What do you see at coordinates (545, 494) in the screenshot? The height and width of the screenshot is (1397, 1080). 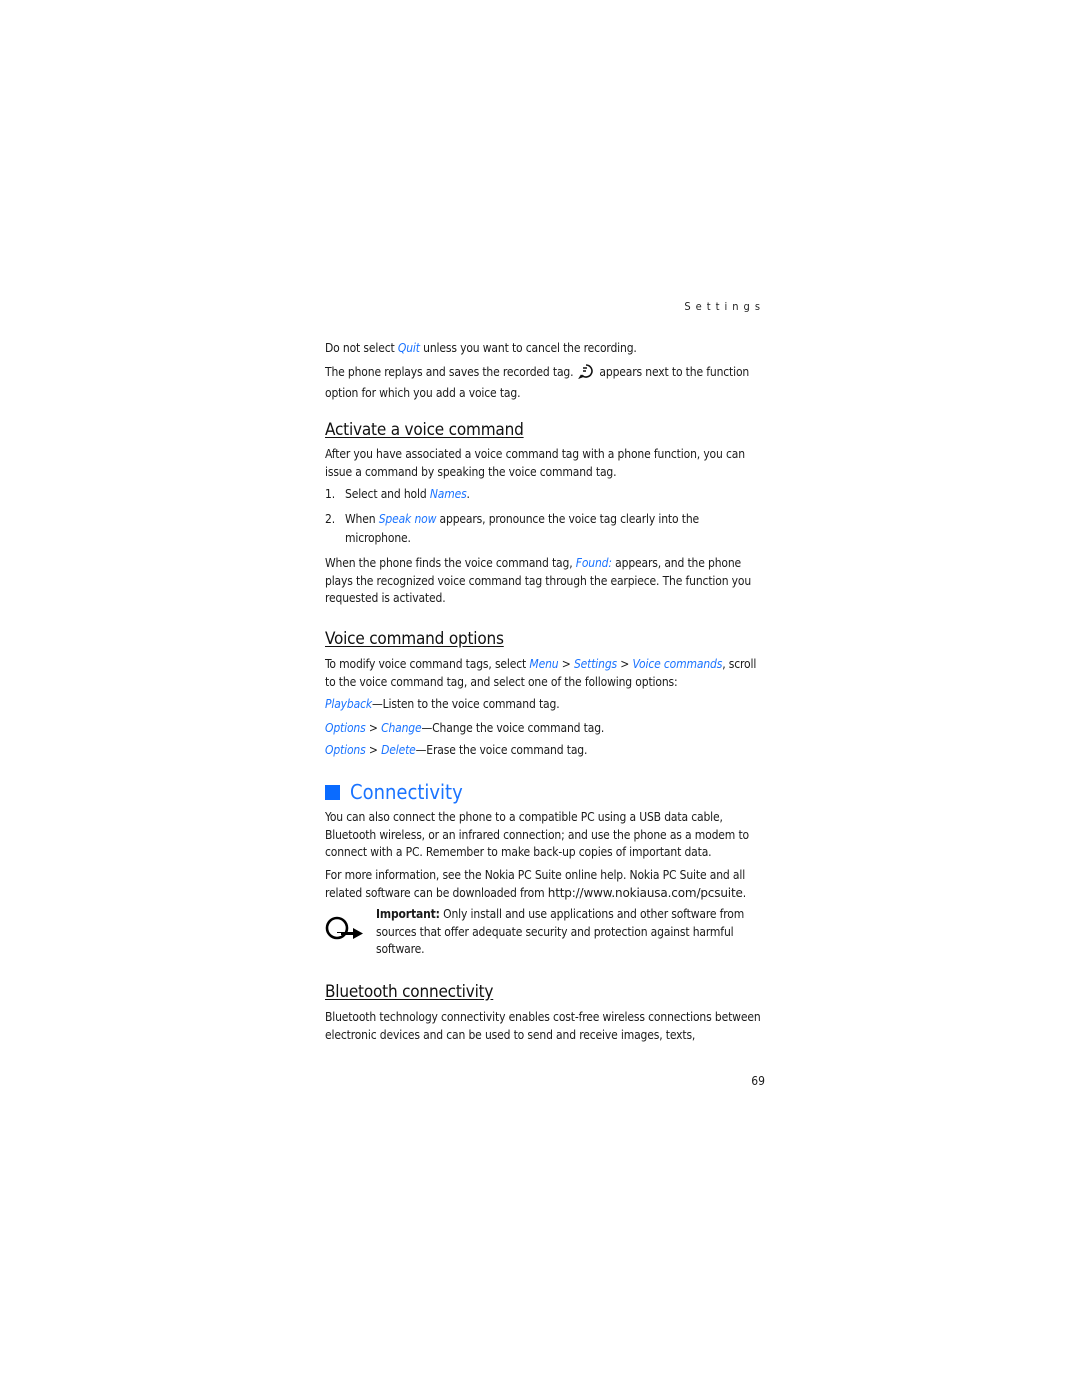 I see `step-text: Select and hold Names.` at bounding box center [545, 494].